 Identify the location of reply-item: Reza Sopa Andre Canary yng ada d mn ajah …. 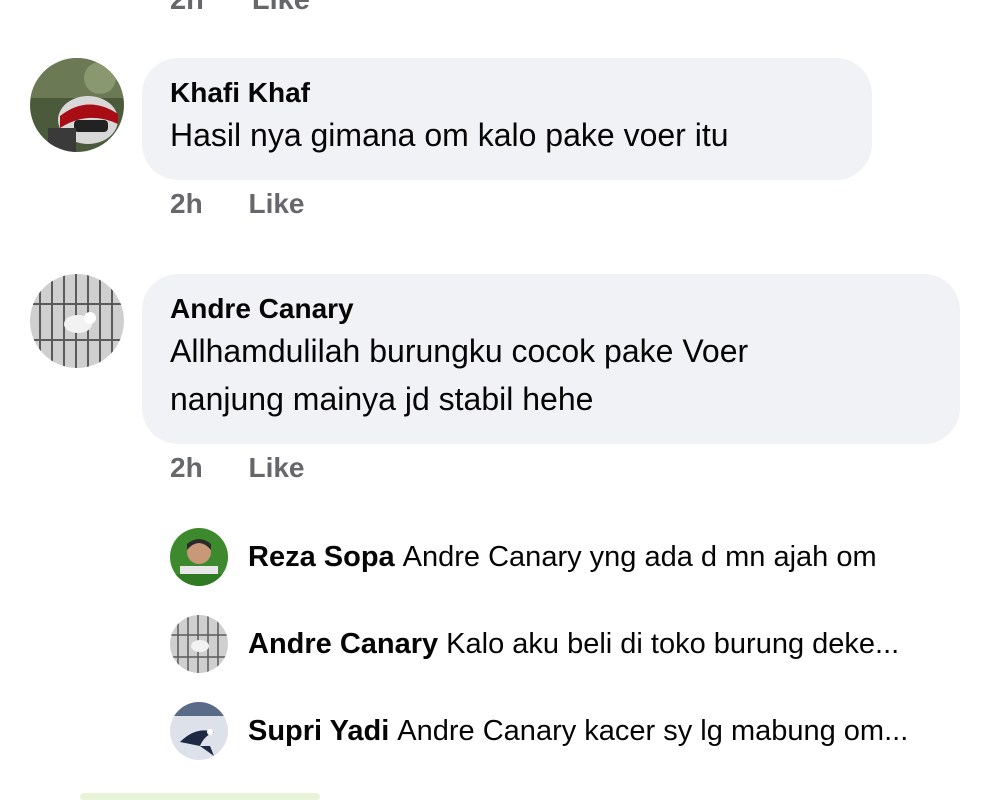
(494, 558).